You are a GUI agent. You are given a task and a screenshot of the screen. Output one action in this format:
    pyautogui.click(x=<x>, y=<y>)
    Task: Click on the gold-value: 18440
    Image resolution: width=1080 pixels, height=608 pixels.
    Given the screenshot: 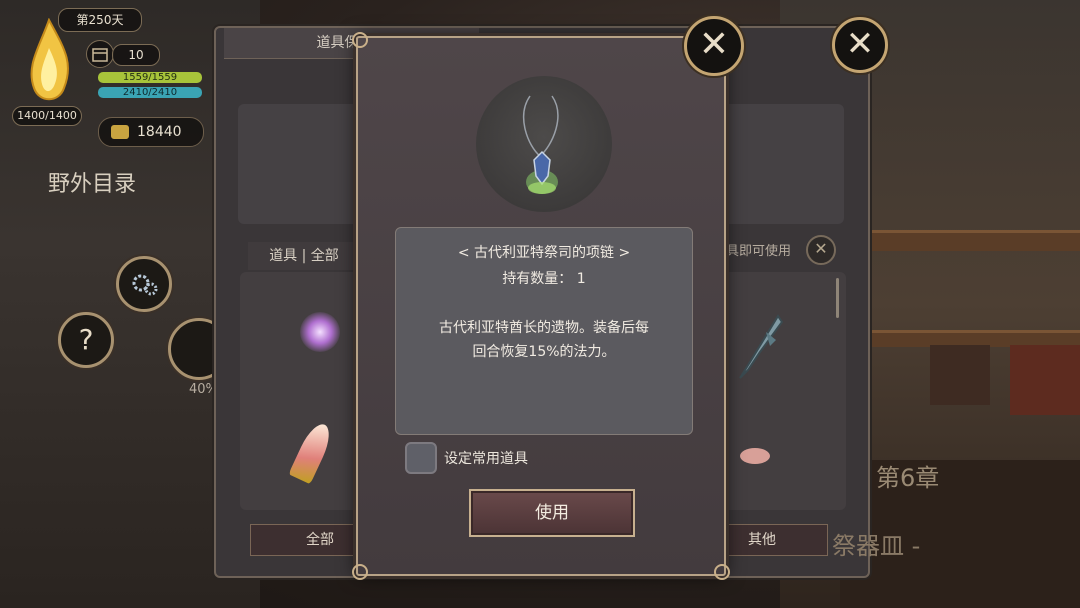 What is the action you would take?
    pyautogui.click(x=159, y=132)
    